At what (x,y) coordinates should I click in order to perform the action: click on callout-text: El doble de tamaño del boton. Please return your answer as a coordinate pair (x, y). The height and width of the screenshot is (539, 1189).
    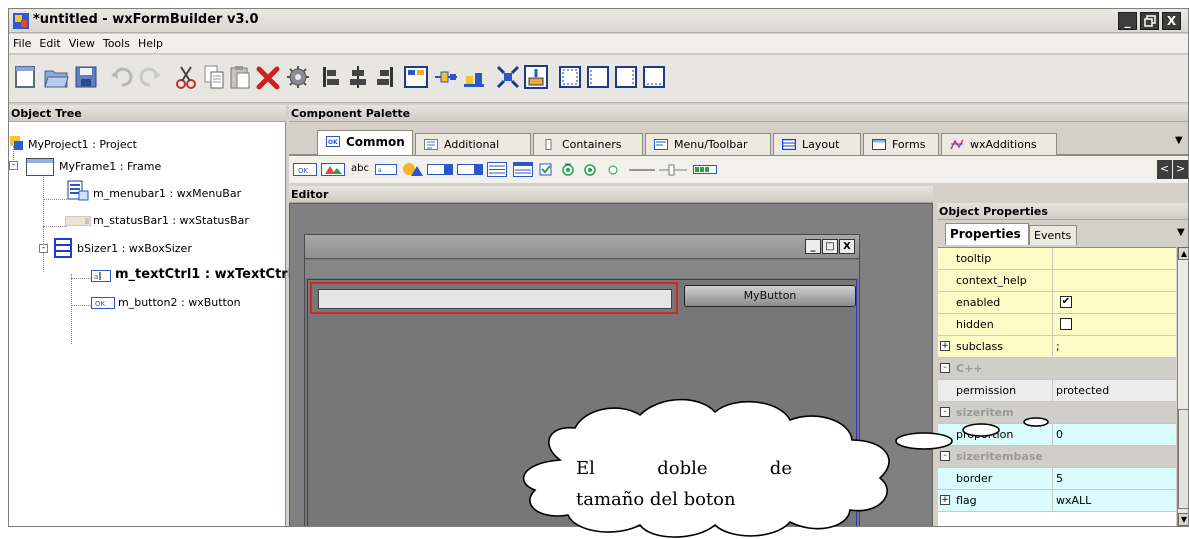
    Looking at the image, I should click on (684, 484).